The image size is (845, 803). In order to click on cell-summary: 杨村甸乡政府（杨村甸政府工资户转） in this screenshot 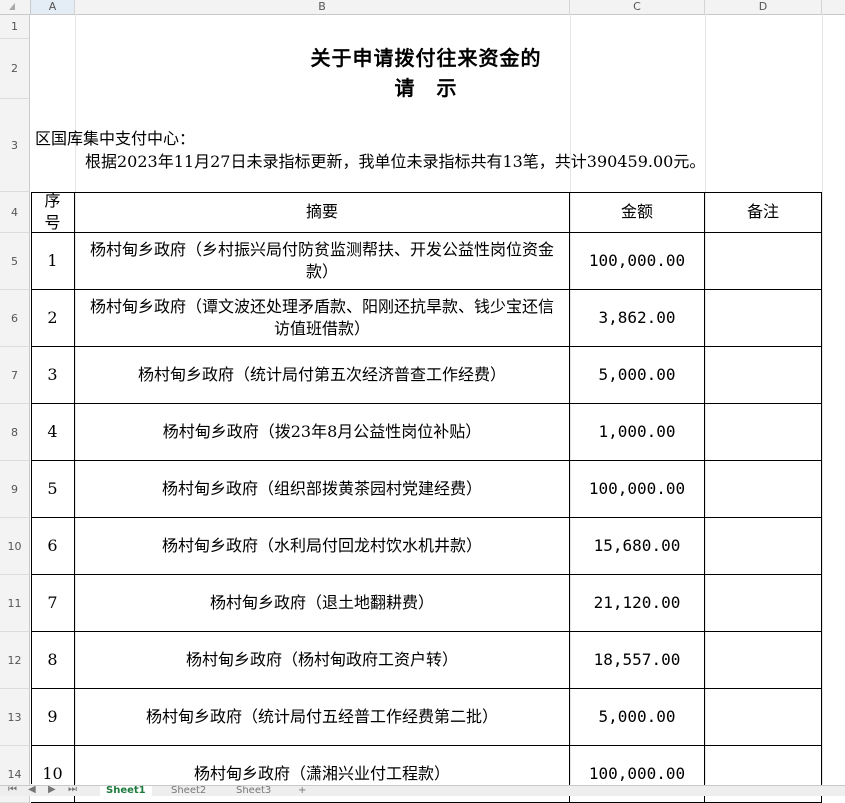, I will do `click(322, 660)`.